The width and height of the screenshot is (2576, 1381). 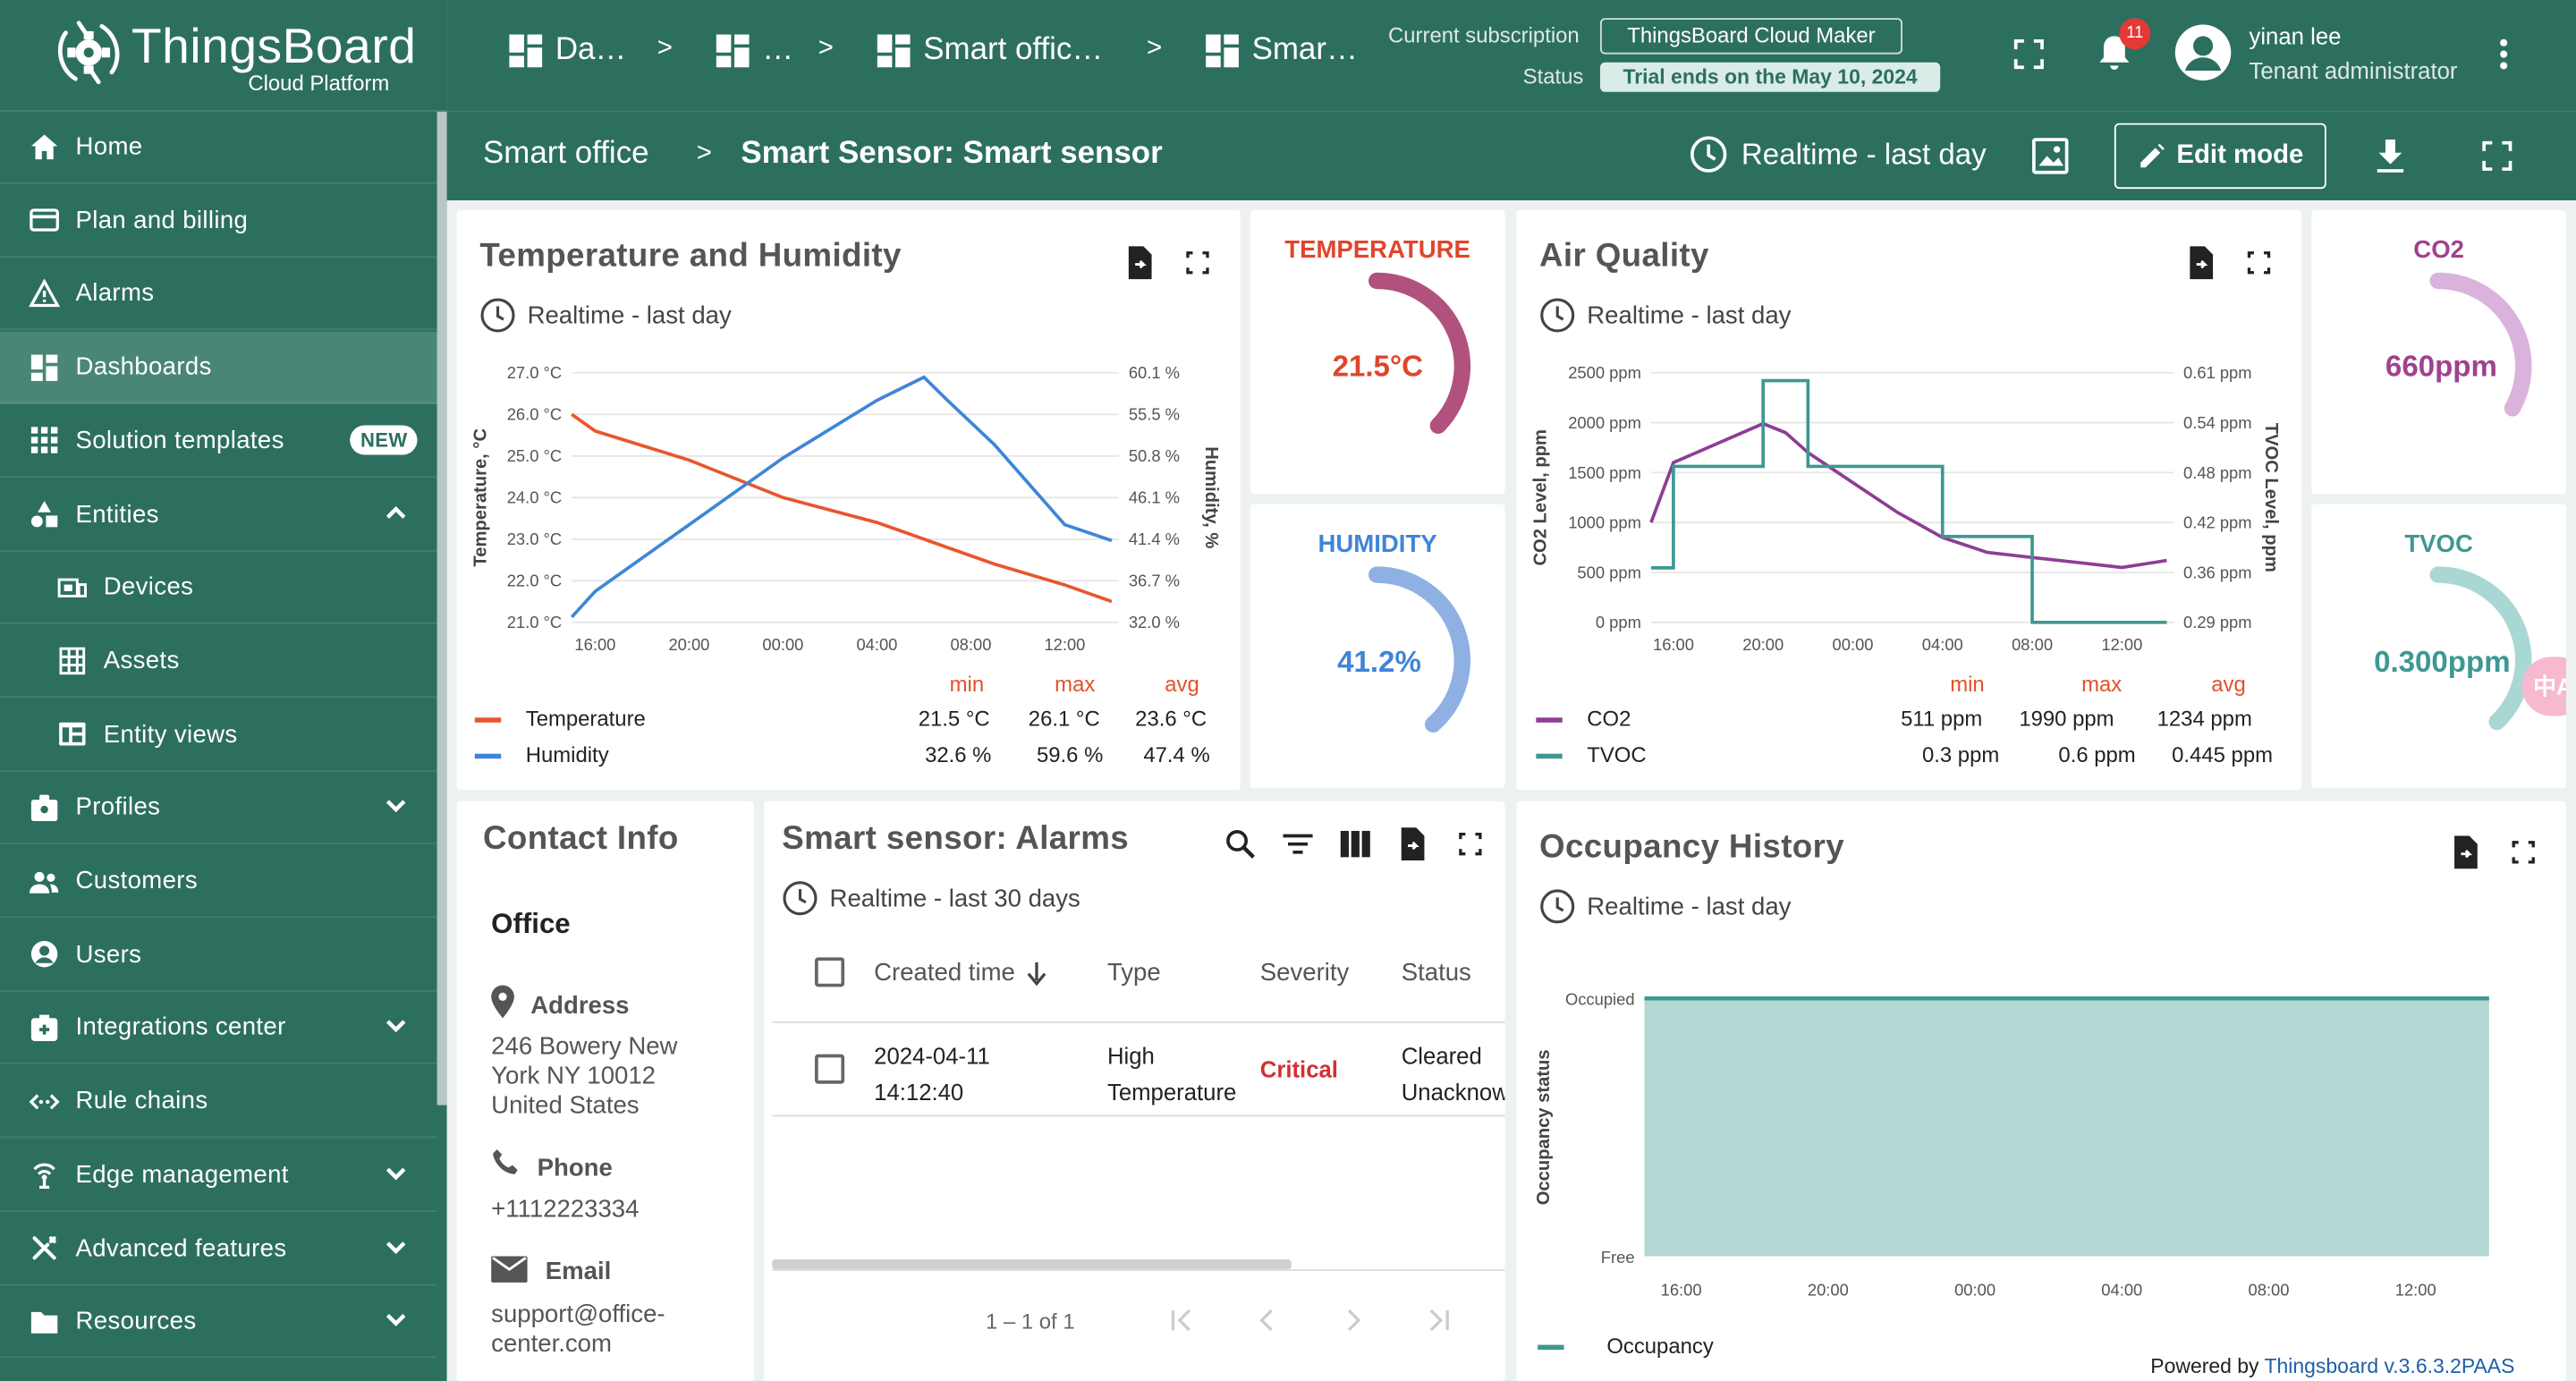 I want to click on x-tick-label: 12:00, so click(x=1064, y=644).